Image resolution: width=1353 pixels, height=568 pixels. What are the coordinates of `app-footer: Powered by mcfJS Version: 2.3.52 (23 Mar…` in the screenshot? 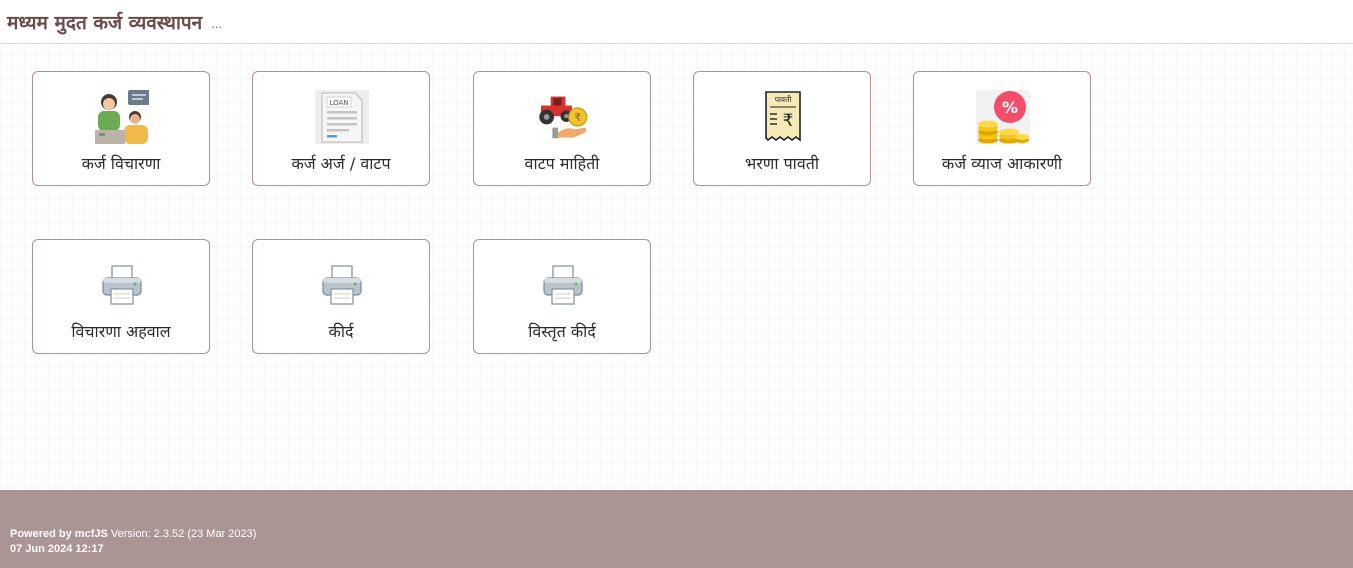 It's located at (676, 529).